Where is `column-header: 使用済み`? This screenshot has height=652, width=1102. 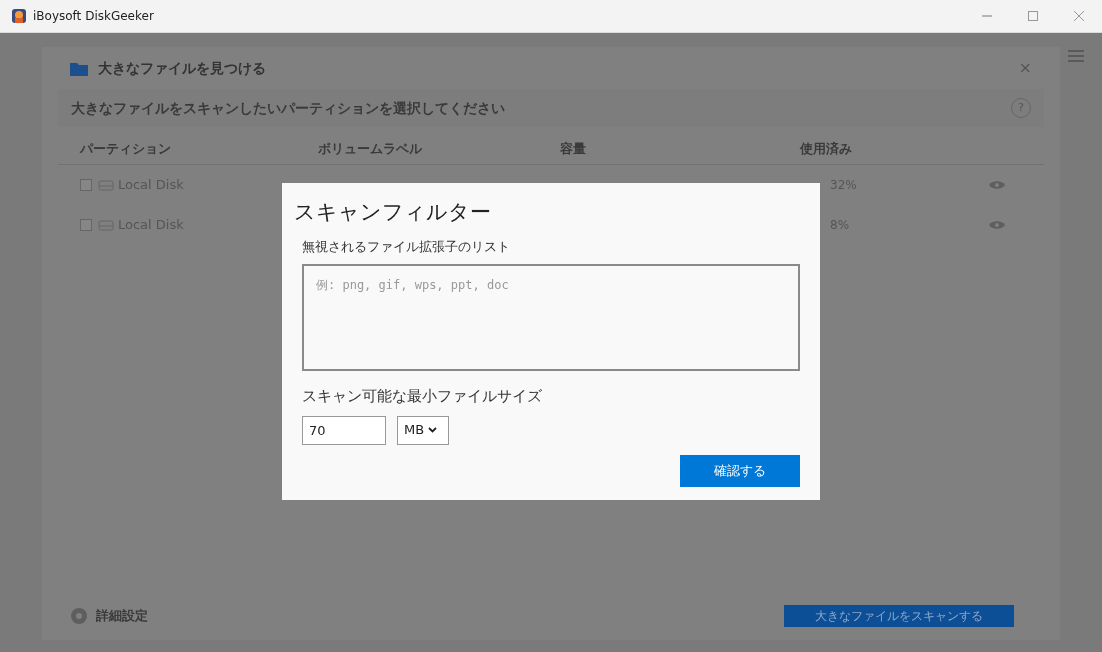 column-header: 使用済み is located at coordinates (826, 148).